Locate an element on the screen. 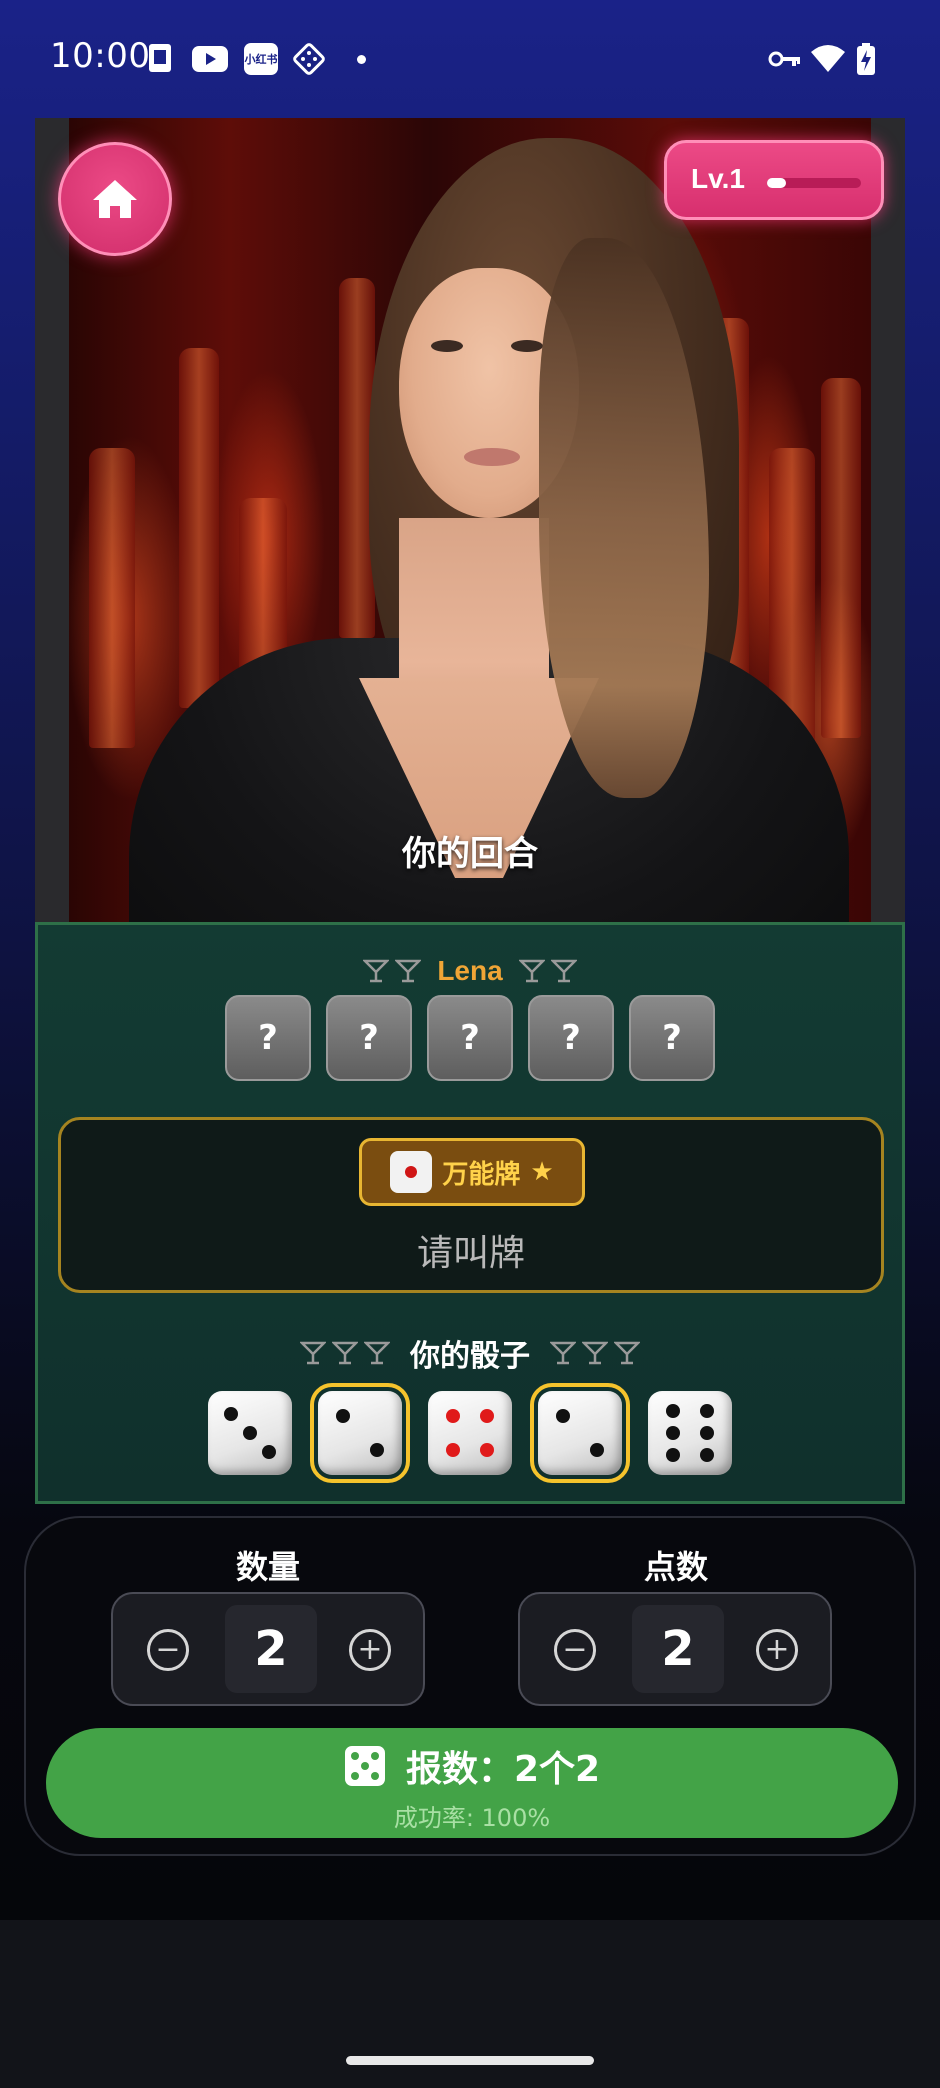 This screenshot has height=2088, width=940. opponent-name: Lena is located at coordinates (470, 970).